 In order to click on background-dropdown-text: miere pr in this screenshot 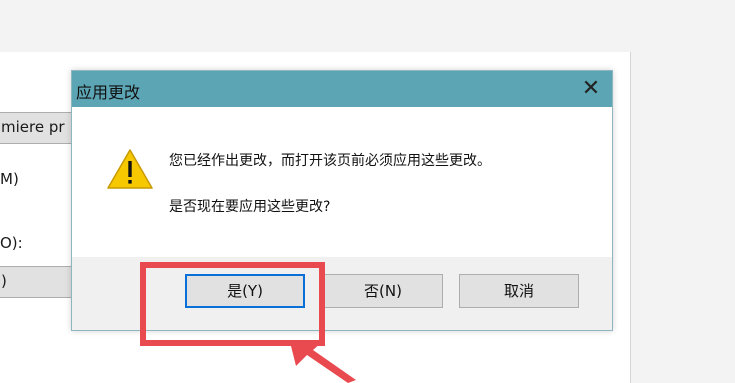, I will do `click(33, 127)`.